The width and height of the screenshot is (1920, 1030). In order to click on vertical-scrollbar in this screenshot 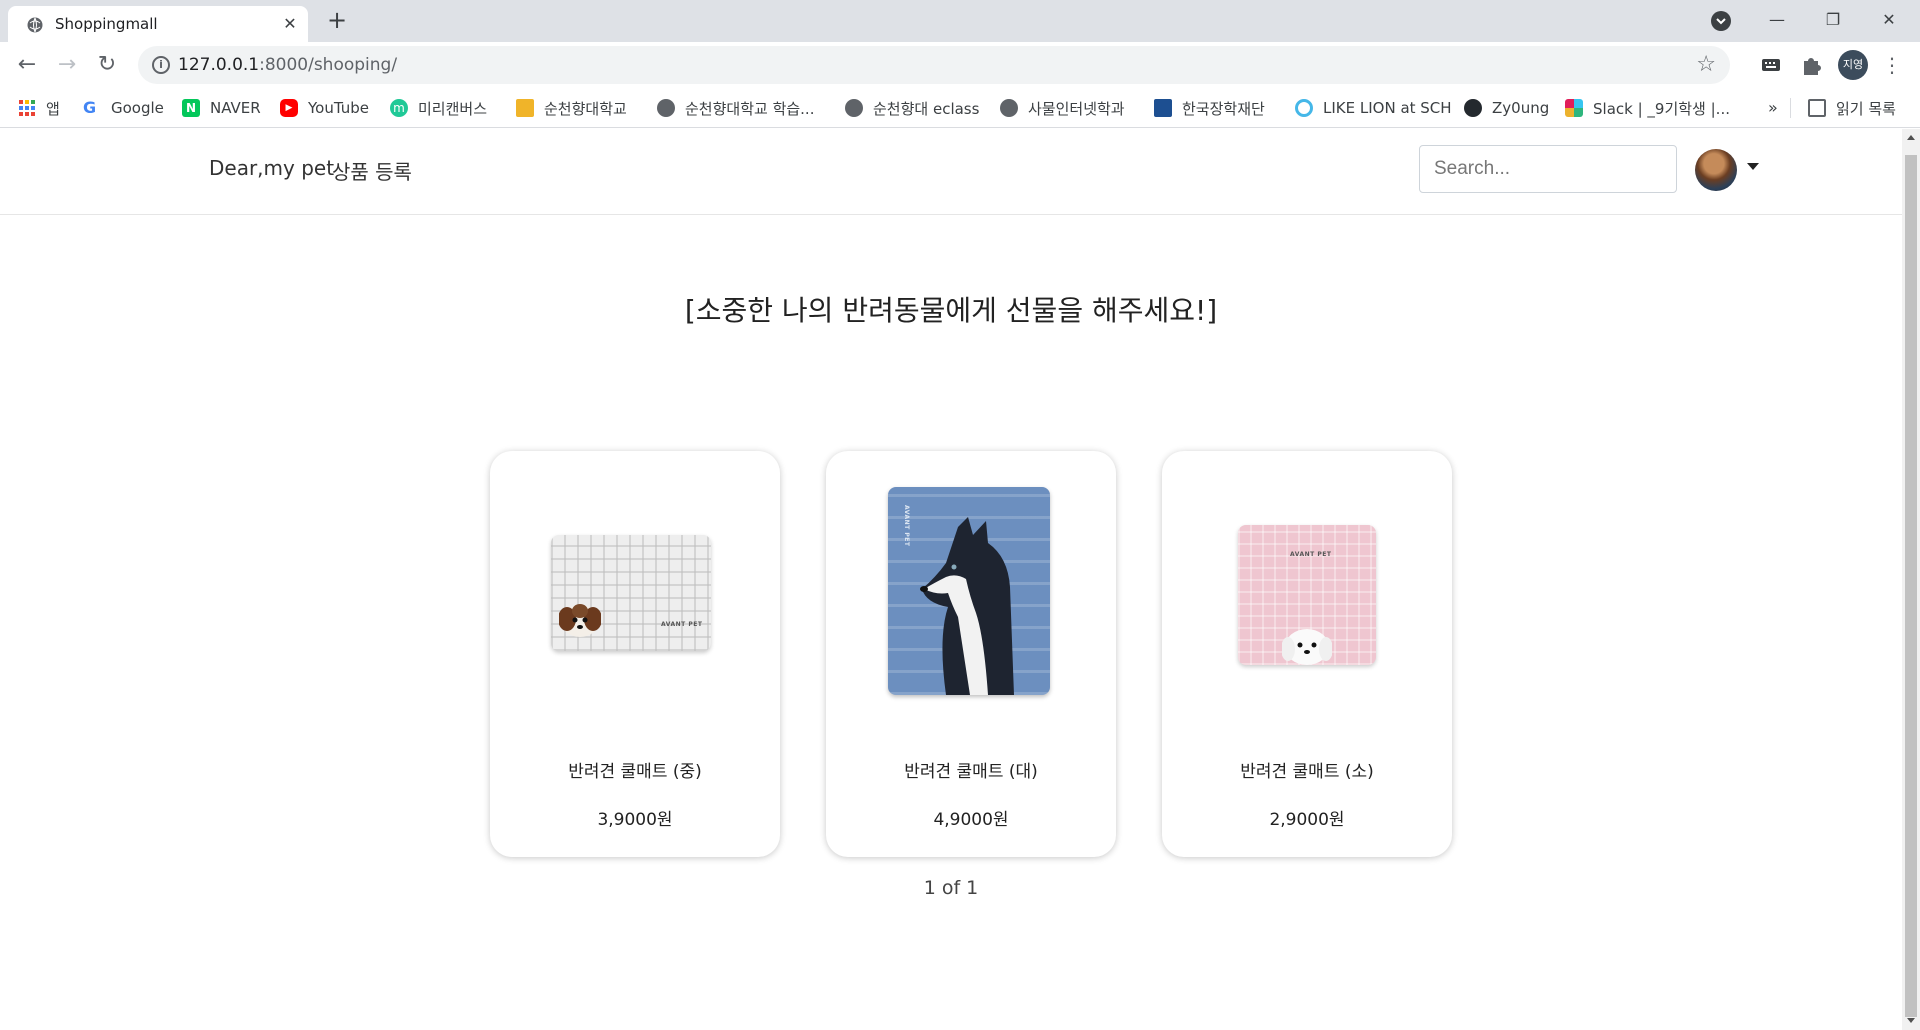, I will do `click(1911, 579)`.